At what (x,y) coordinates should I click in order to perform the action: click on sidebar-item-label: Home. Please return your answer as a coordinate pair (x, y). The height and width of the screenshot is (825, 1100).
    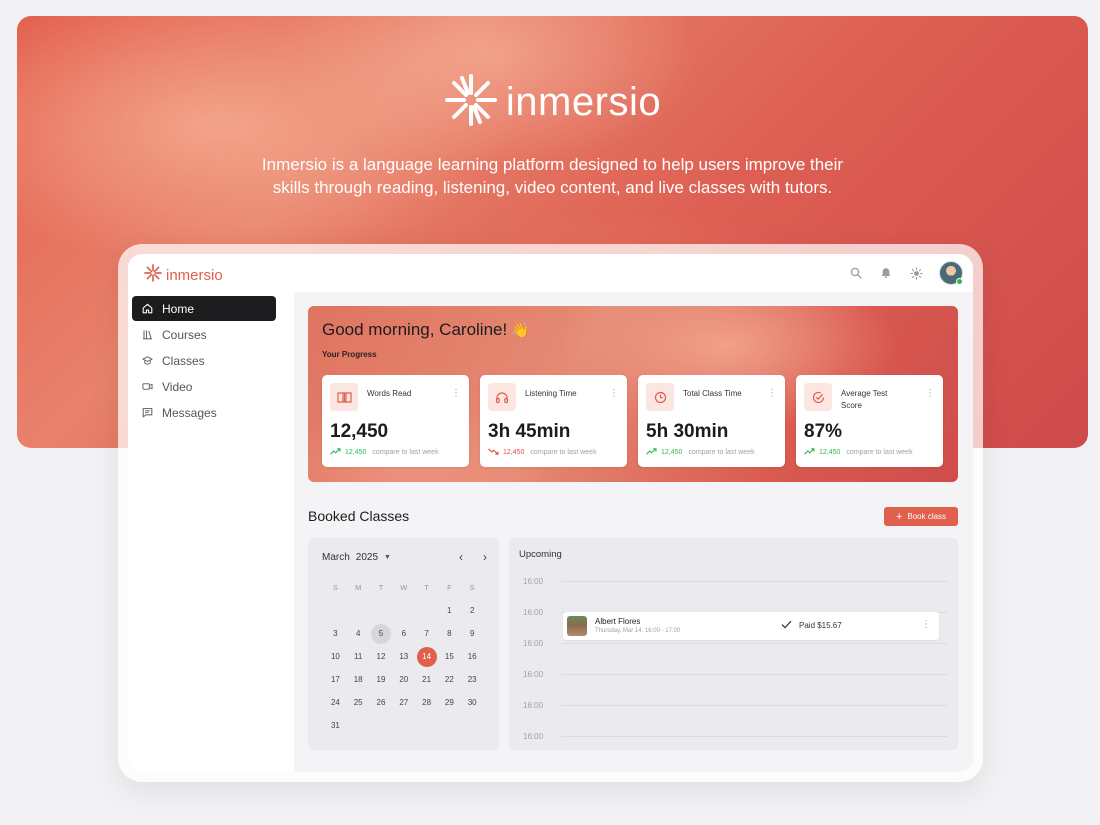
    Looking at the image, I should click on (178, 308).